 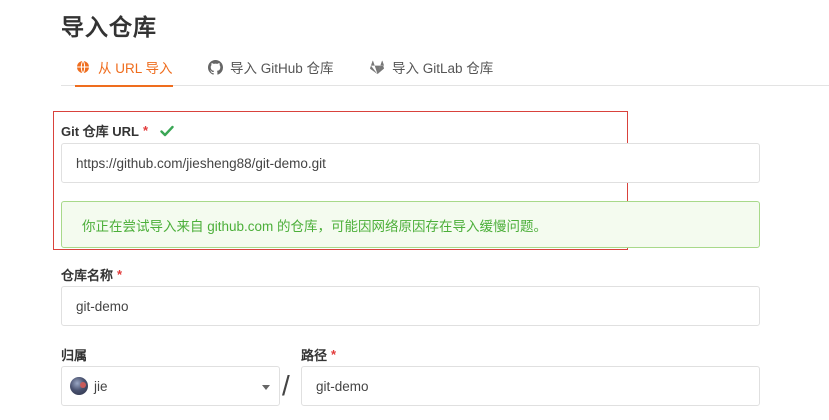 What do you see at coordinates (74, 355) in the screenshot?
I see `owner-label: 归属` at bounding box center [74, 355].